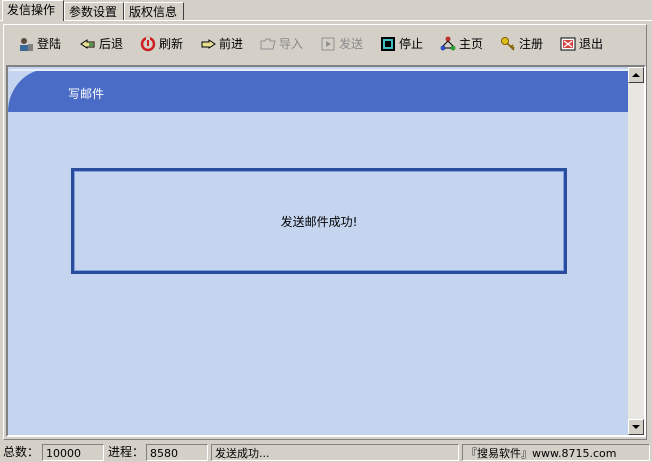 The height and width of the screenshot is (462, 652). What do you see at coordinates (101, 44) in the screenshot?
I see `back-button: 后退` at bounding box center [101, 44].